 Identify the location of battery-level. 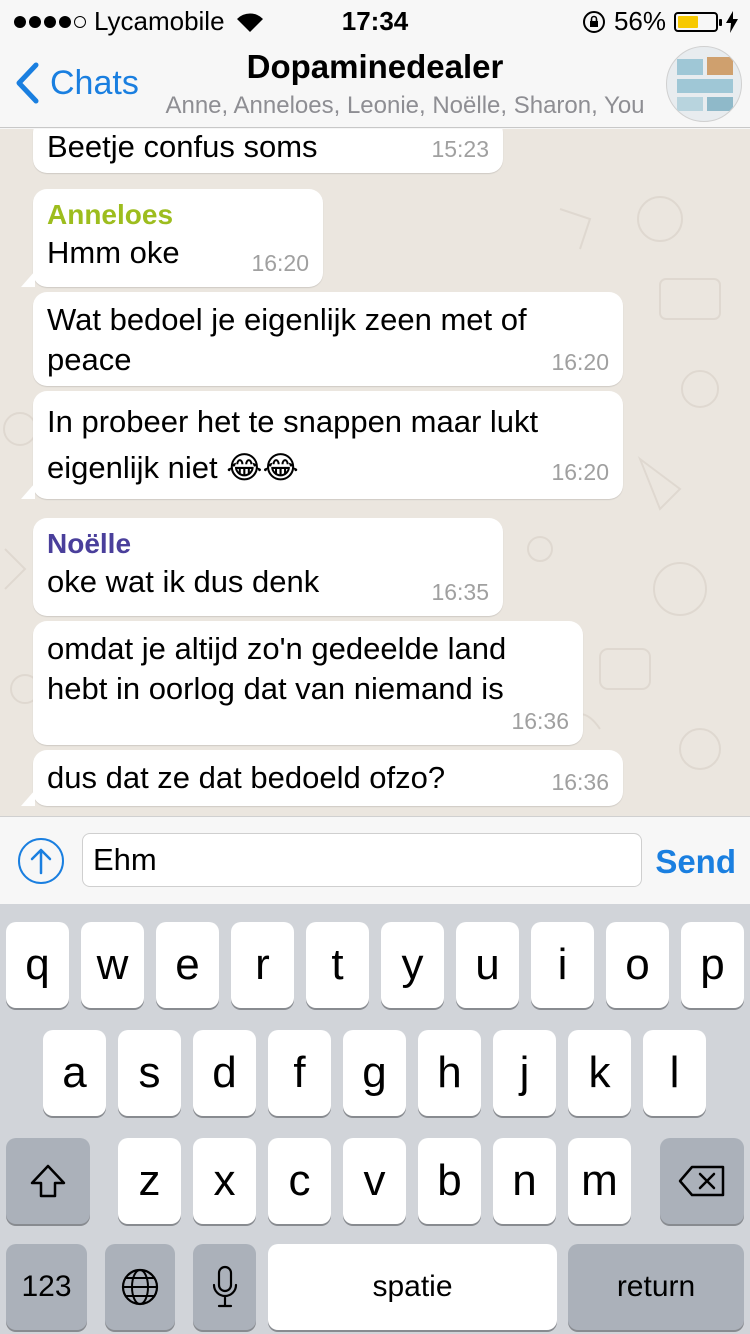
(688, 21).